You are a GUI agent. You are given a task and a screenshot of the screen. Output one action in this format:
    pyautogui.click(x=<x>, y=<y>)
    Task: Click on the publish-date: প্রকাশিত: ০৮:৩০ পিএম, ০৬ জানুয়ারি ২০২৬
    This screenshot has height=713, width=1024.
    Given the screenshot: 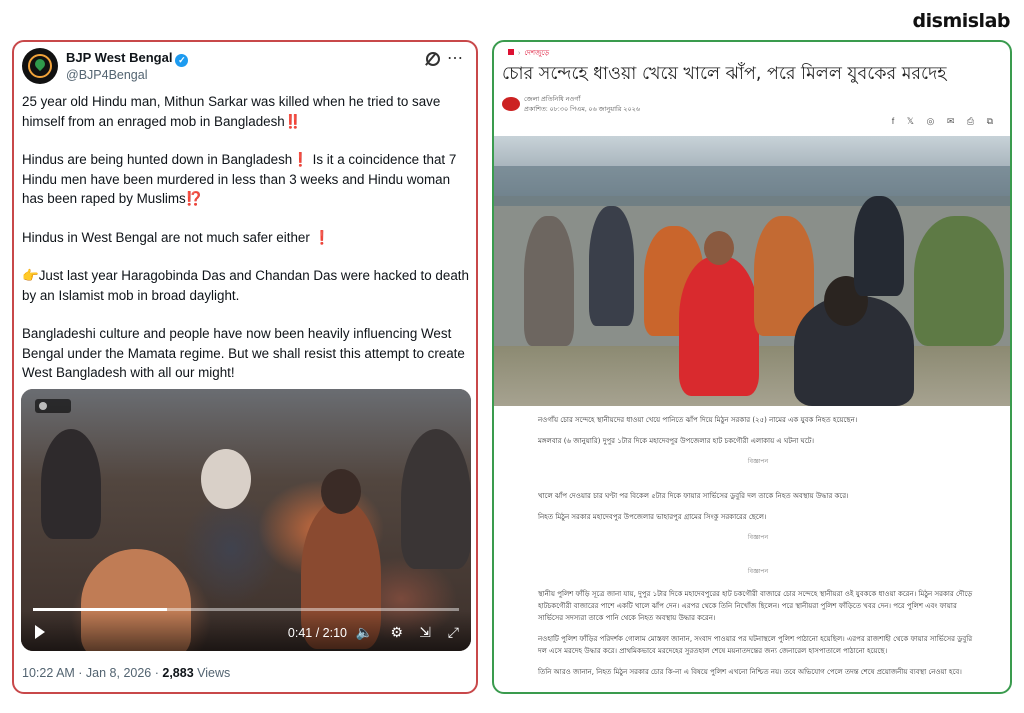 What is the action you would take?
    pyautogui.click(x=582, y=109)
    